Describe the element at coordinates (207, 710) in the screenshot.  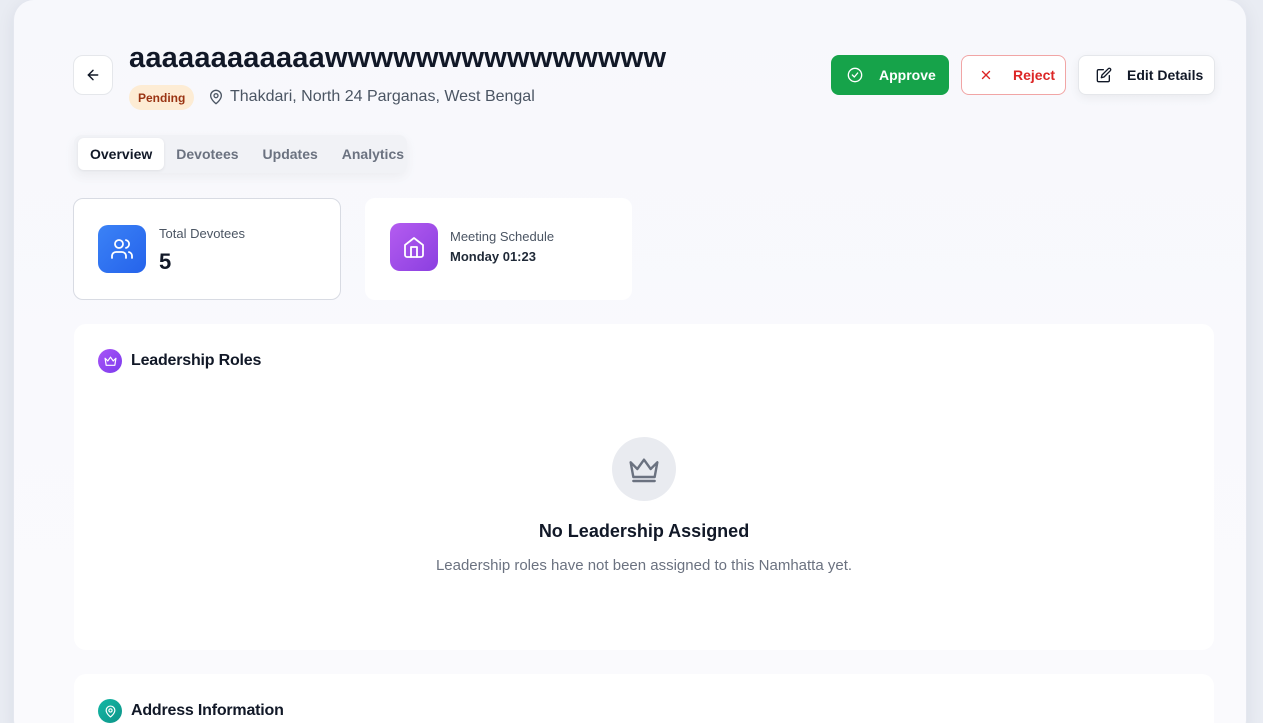
I see `address-title: Address Information` at that location.